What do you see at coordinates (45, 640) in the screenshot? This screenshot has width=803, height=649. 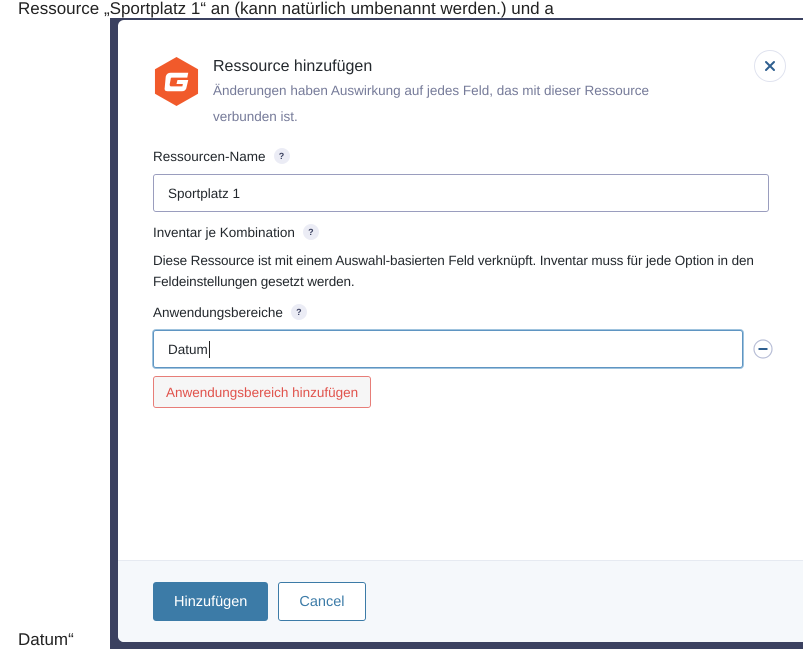 I see `background-text: Datum“` at bounding box center [45, 640].